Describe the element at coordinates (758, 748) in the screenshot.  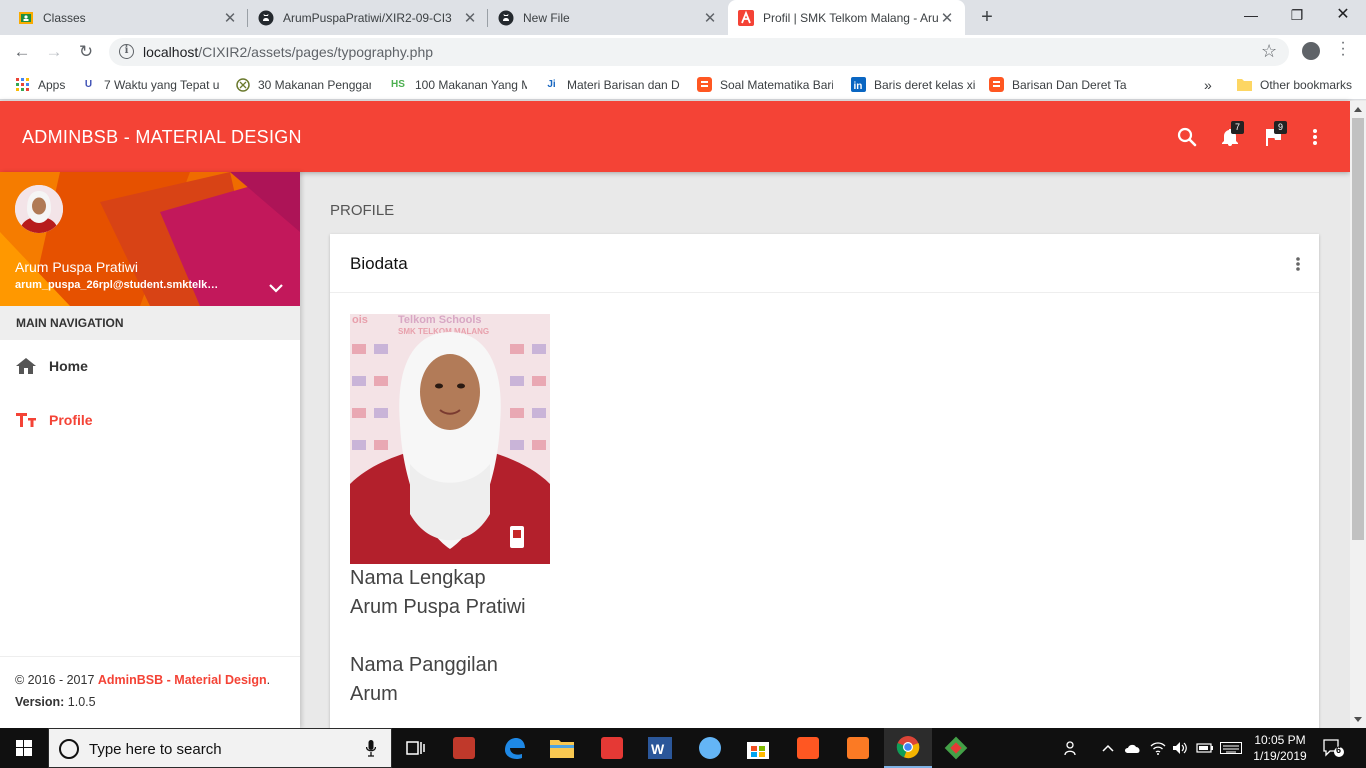
I see `microsoft-store-icon` at that location.